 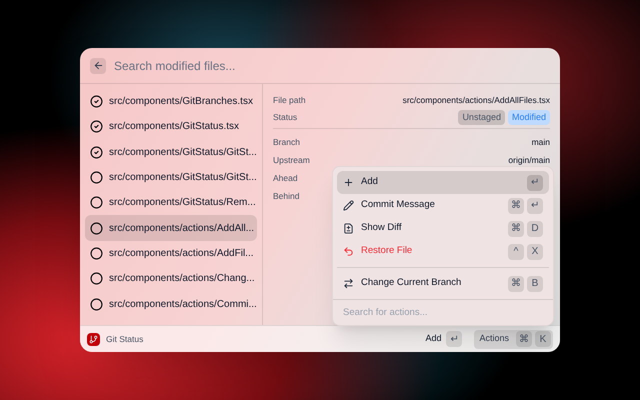 I want to click on menu-item: Show Diff ⌘ D, so click(x=443, y=228).